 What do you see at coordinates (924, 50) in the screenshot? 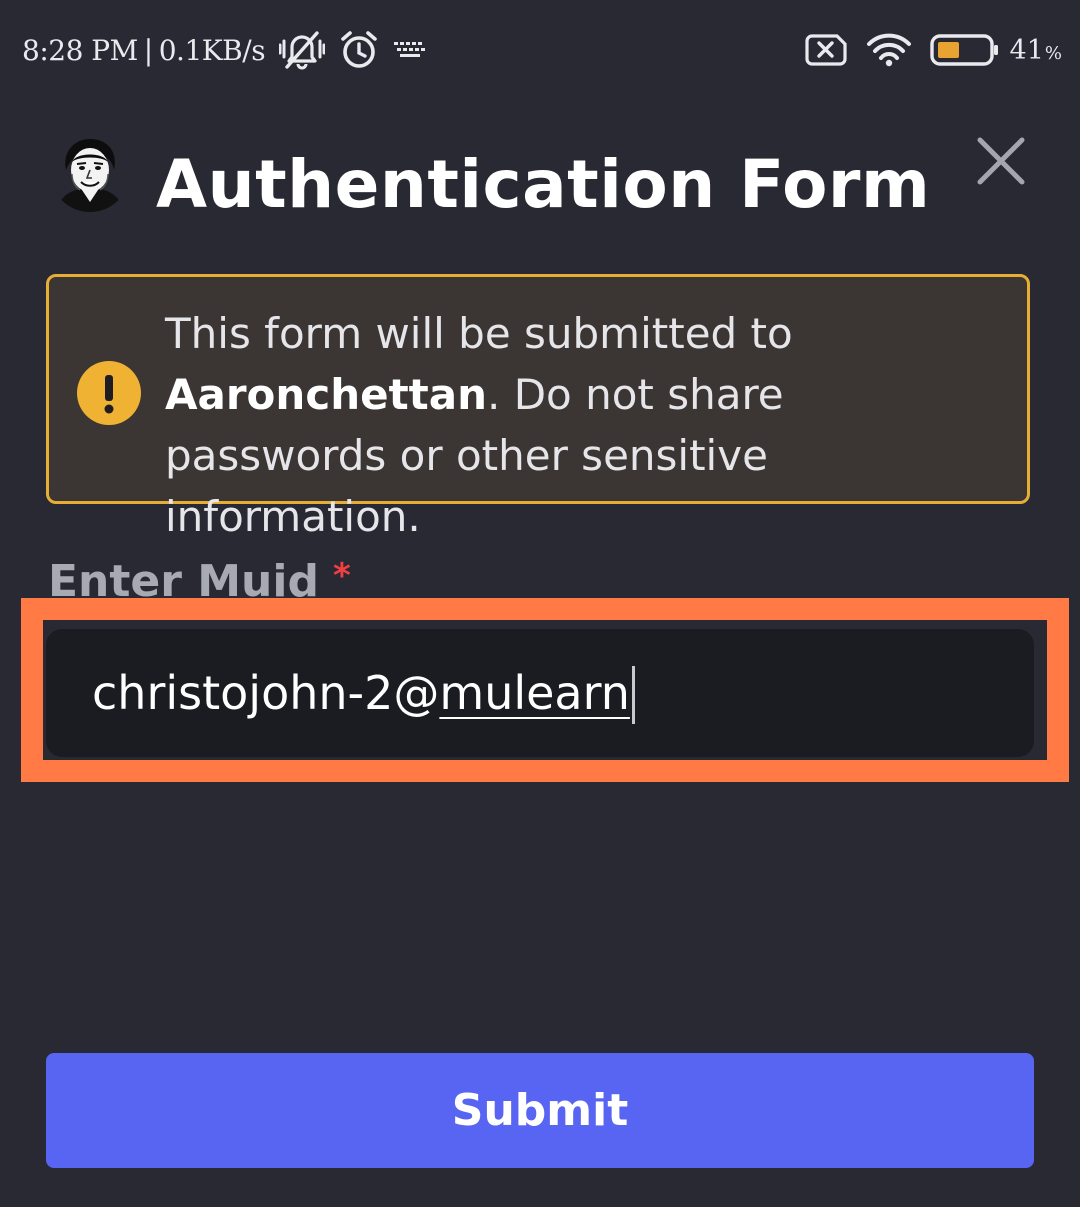
I see `status-right: 41%` at bounding box center [924, 50].